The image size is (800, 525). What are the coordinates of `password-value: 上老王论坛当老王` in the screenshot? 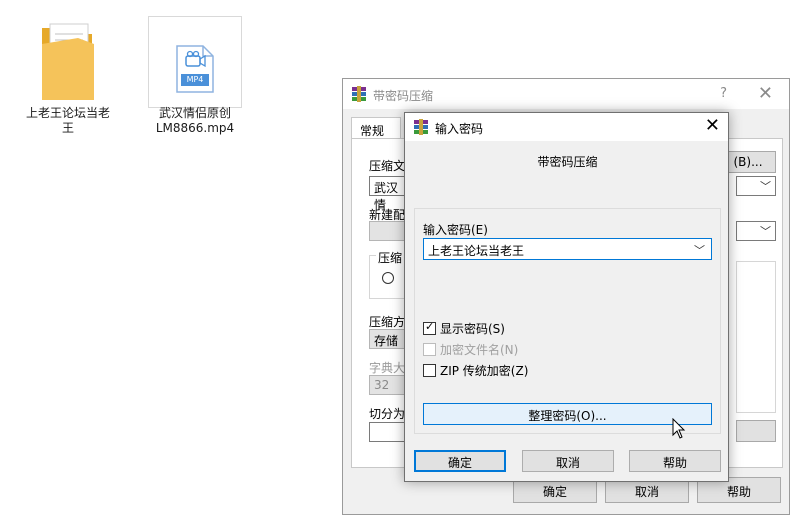 It's located at (476, 251).